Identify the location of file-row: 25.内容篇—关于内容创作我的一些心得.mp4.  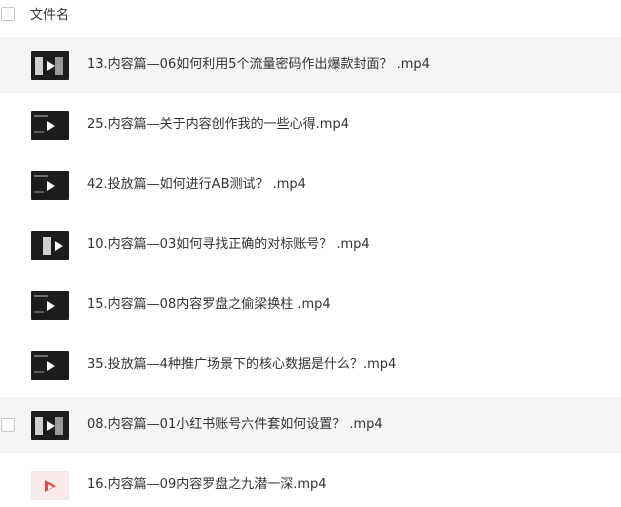
(310, 125).